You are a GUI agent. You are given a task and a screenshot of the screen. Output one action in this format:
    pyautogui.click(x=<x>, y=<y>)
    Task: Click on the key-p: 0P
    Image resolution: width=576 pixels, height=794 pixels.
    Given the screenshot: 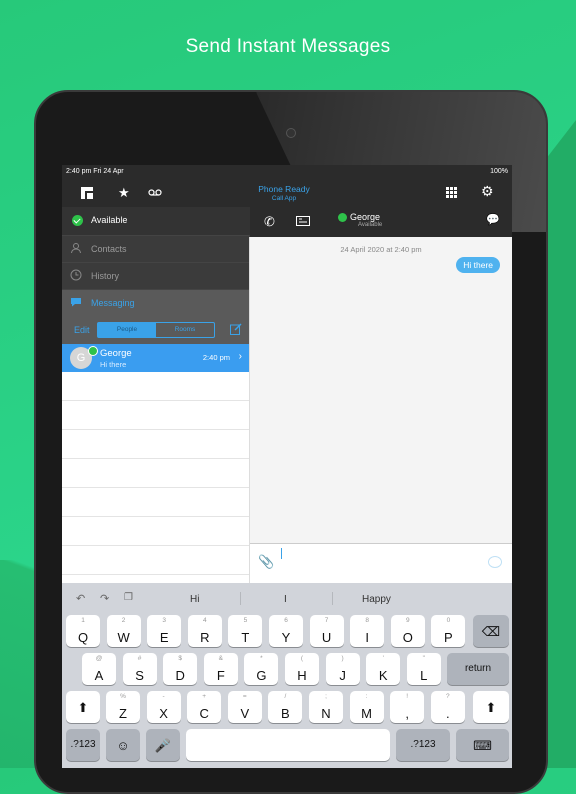 What is the action you would take?
    pyautogui.click(x=448, y=631)
    